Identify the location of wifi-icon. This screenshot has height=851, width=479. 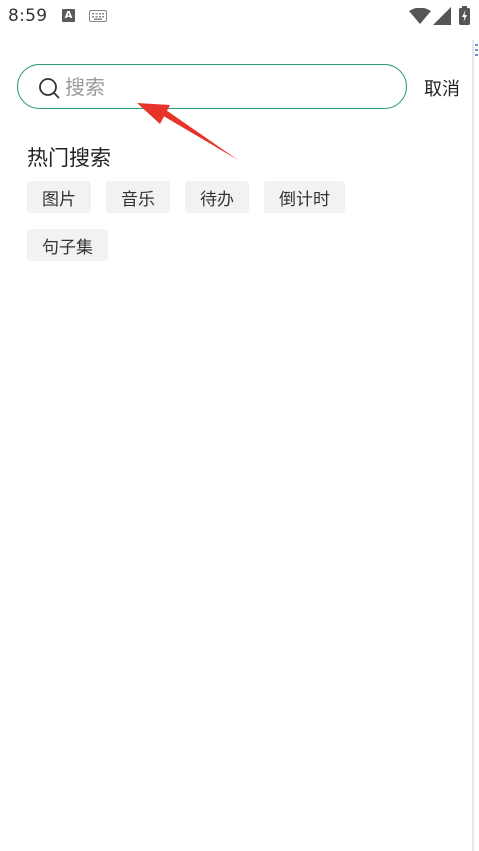
(420, 16).